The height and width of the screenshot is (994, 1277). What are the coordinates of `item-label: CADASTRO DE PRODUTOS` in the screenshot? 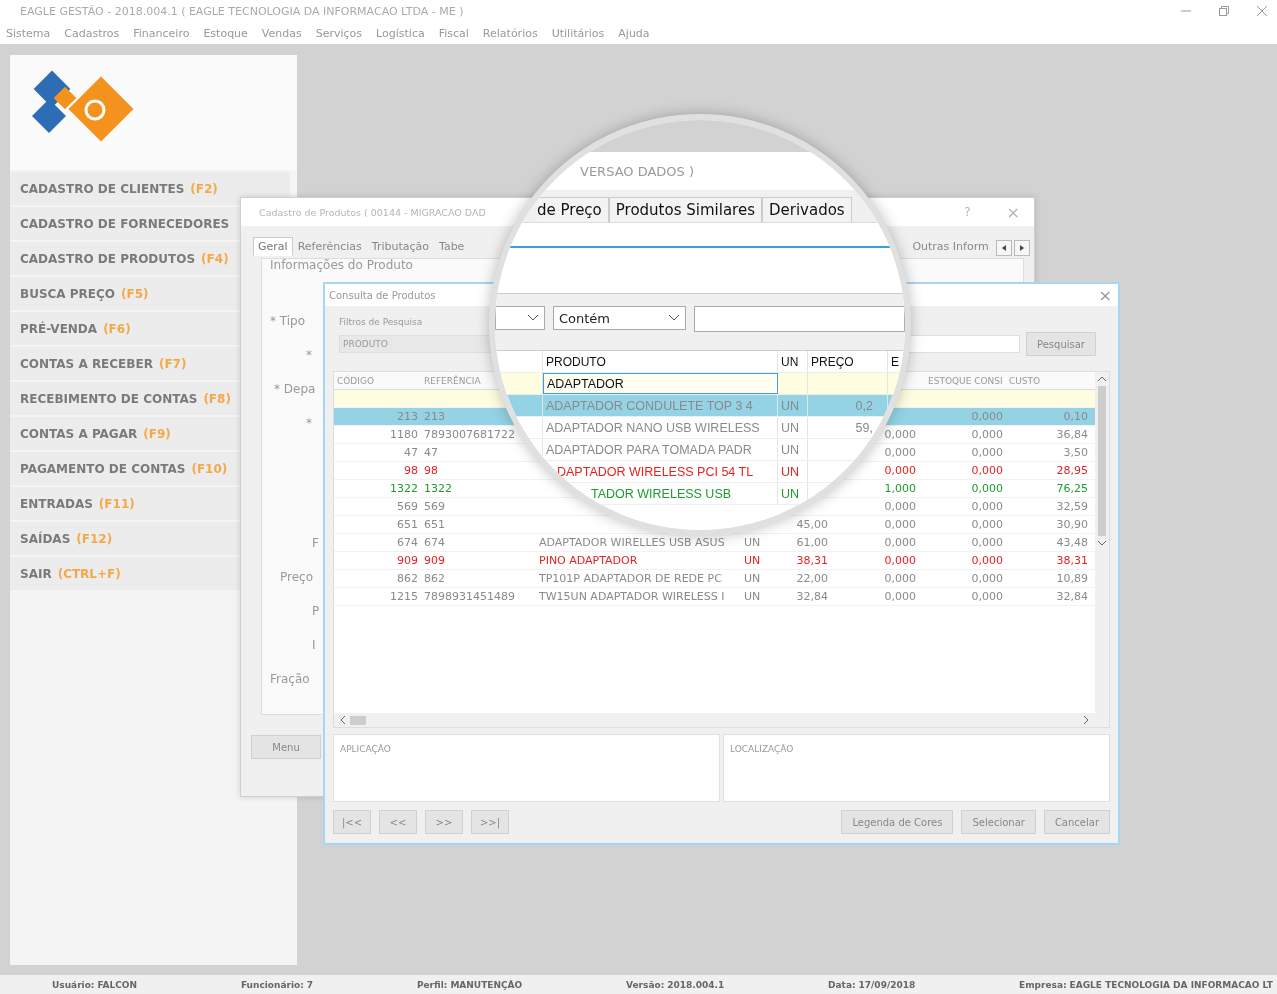 It's located at (108, 258).